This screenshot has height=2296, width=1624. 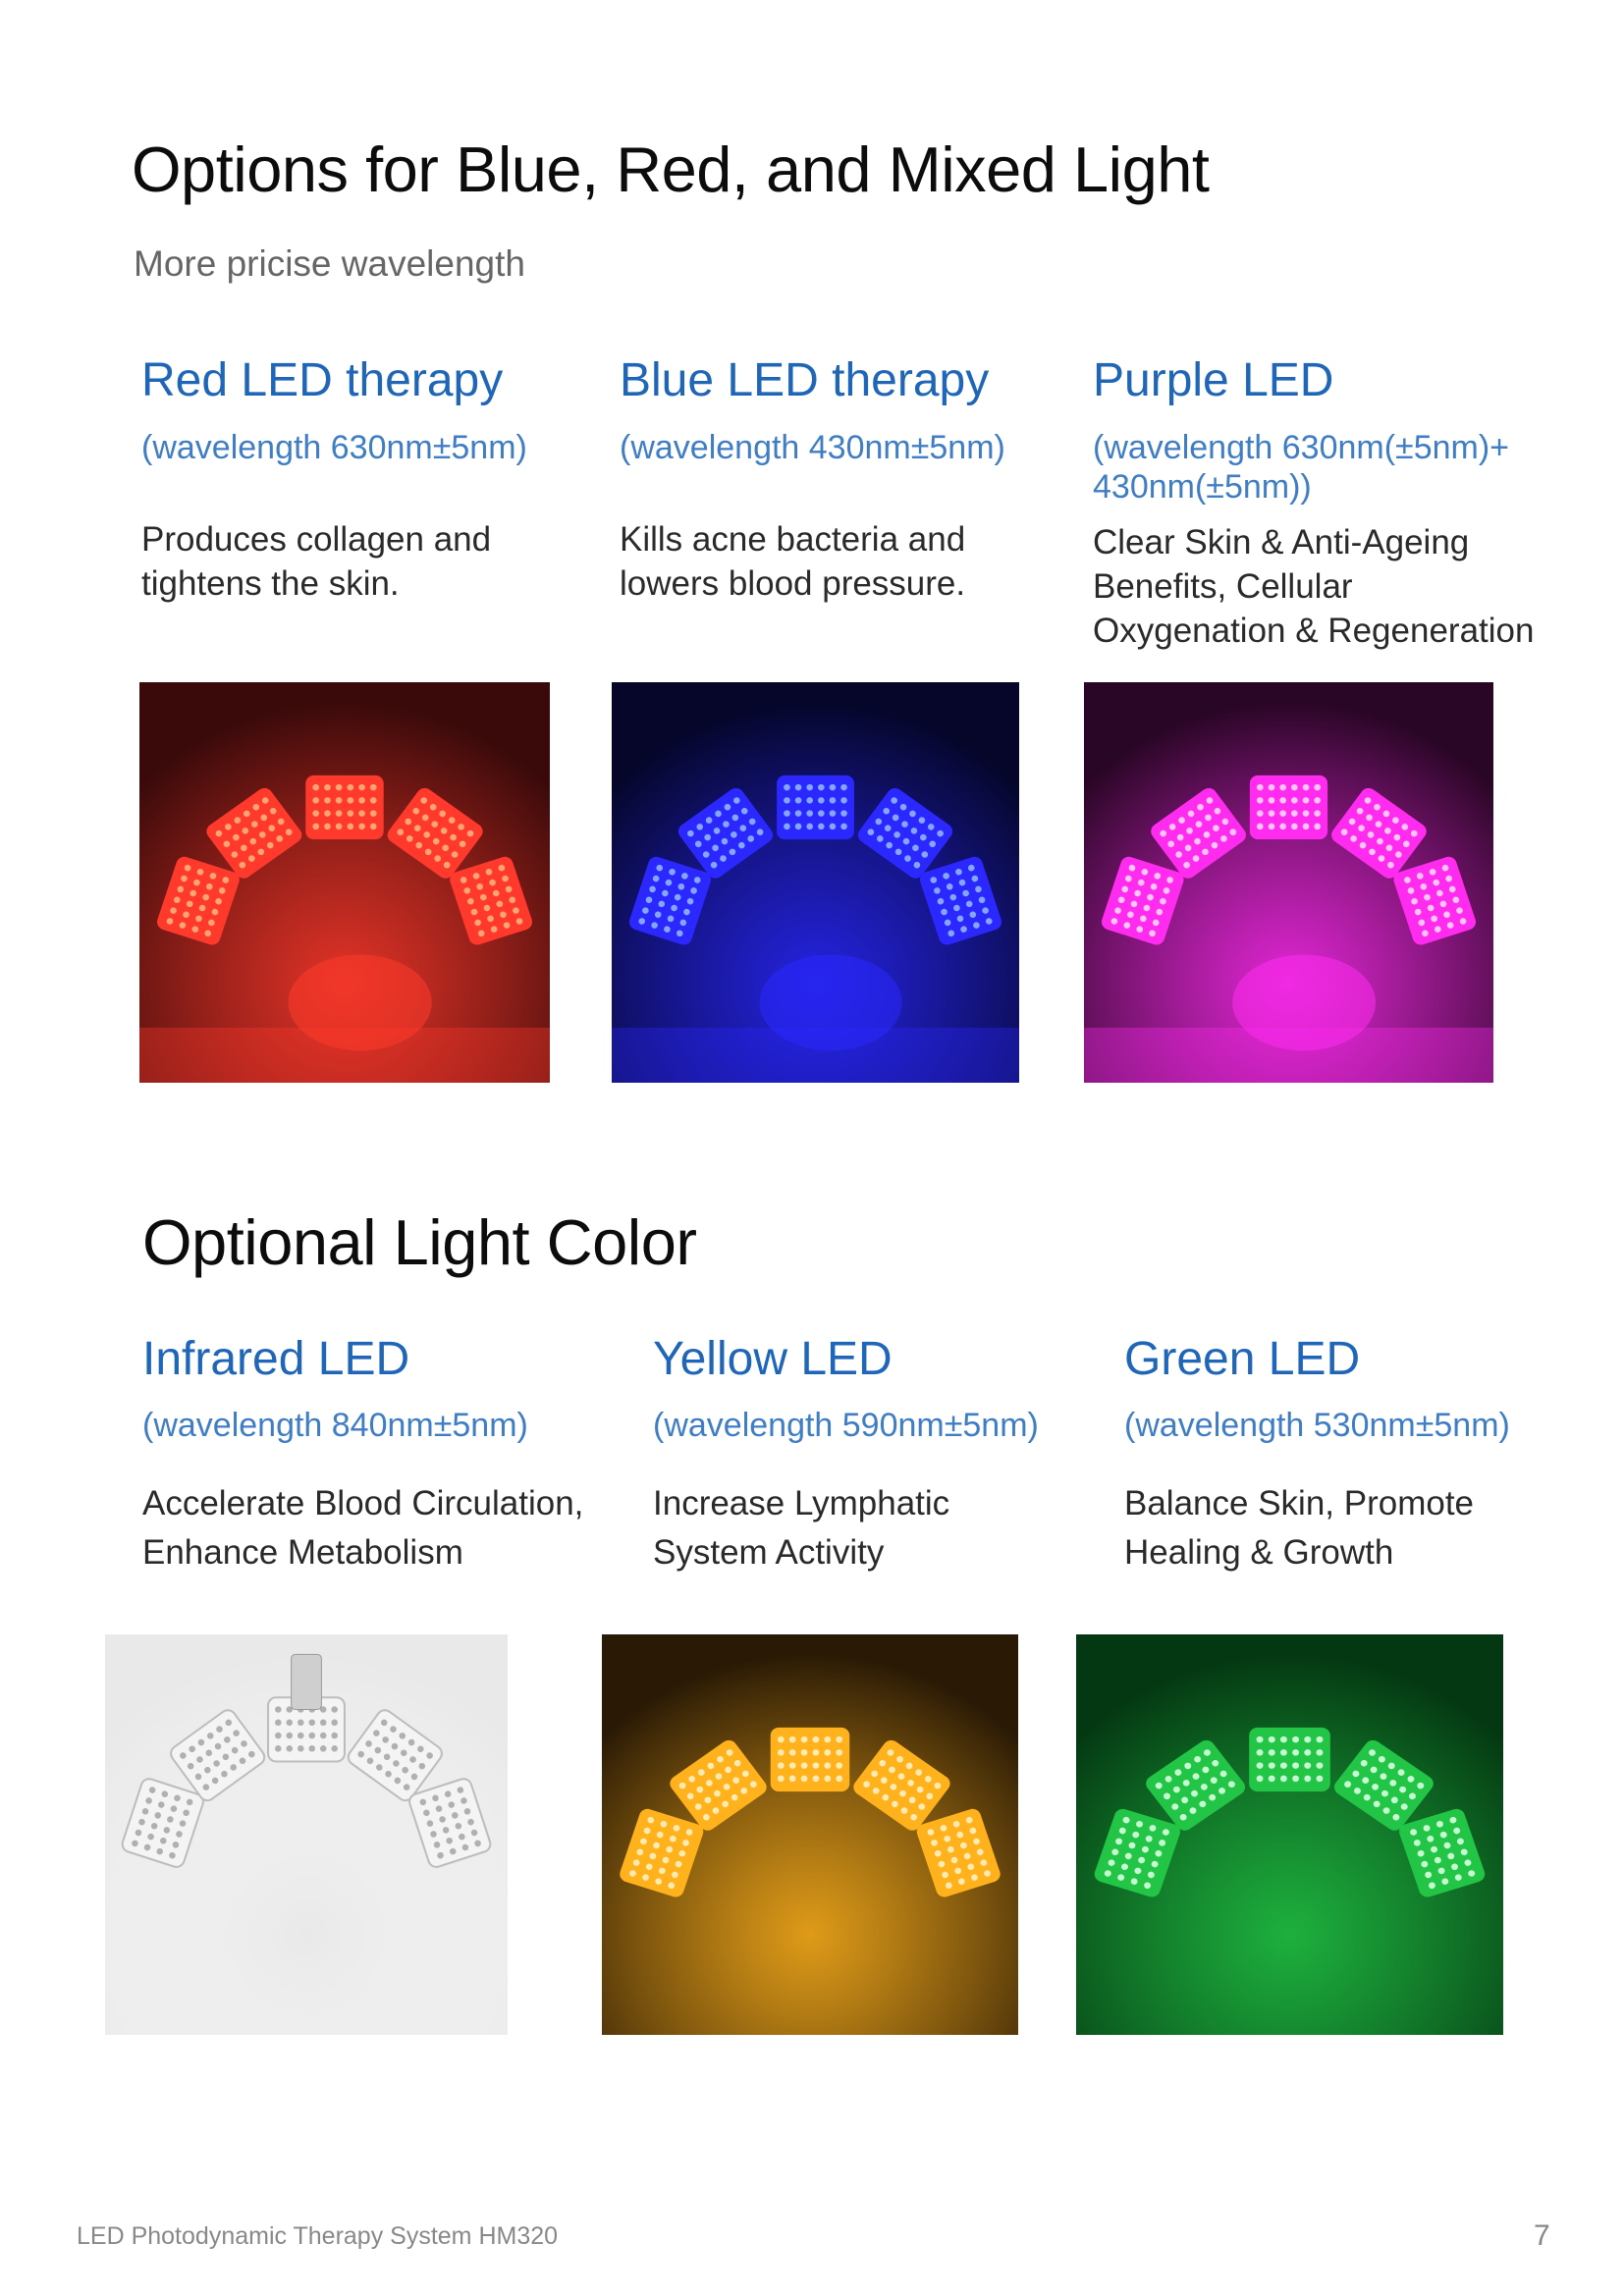 What do you see at coordinates (316, 561) in the screenshot?
I see `description-red: Produces collagen and tightens the skin.` at bounding box center [316, 561].